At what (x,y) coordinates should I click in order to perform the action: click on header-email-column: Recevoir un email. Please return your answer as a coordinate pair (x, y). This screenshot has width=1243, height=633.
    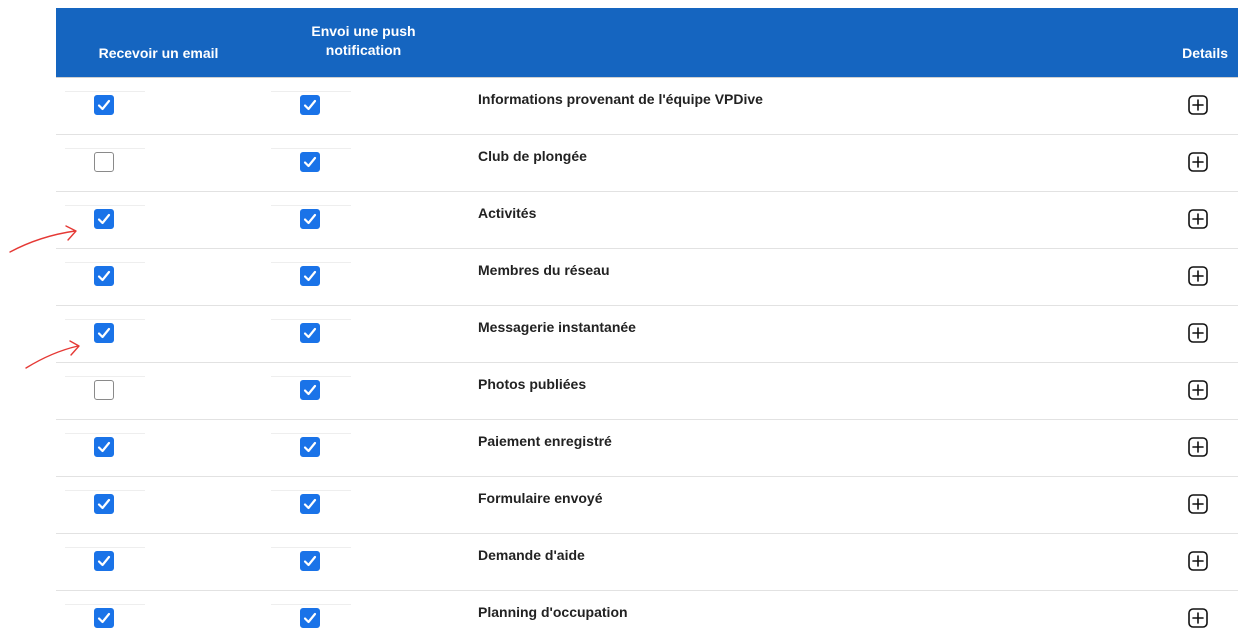
    Looking at the image, I should click on (158, 53).